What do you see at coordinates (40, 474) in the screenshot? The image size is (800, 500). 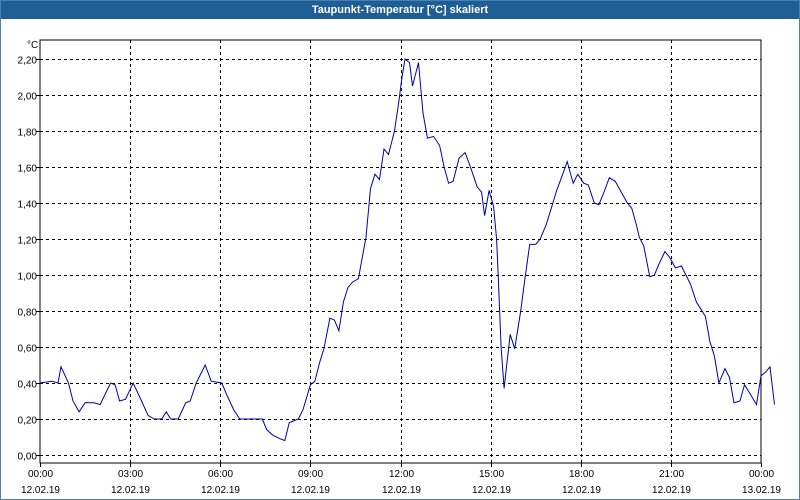 I see `x-tick-time-label: 00:00` at bounding box center [40, 474].